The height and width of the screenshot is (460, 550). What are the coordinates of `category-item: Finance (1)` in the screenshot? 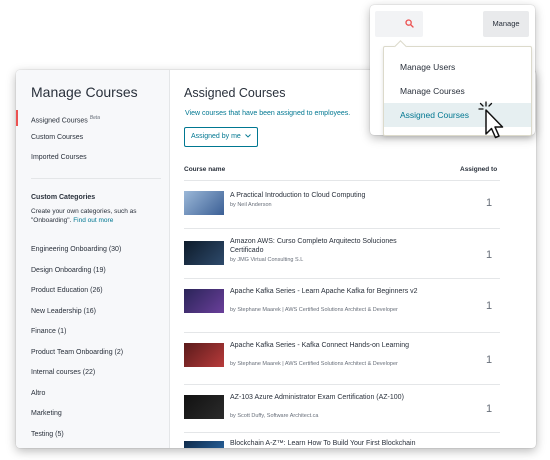 It's located at (98, 332).